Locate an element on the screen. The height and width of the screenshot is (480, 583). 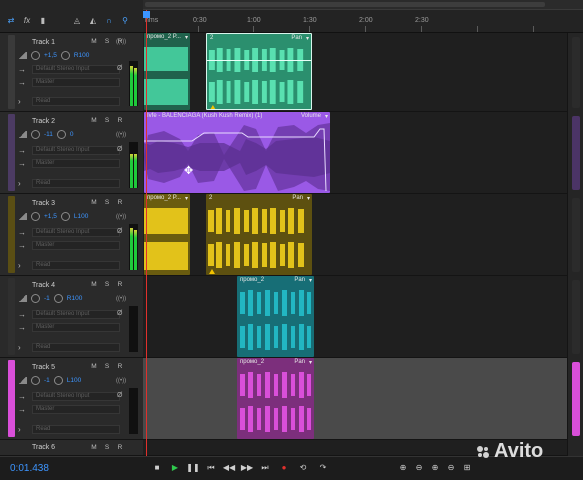
audio-clip: 2 Pan ▾ is located at coordinates (259, 234).